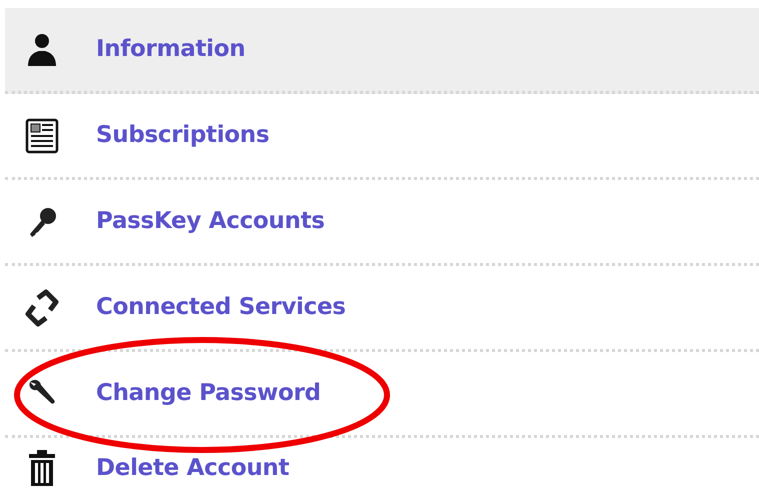  Describe the element at coordinates (183, 135) in the screenshot. I see `menu-link: Subscriptions` at that location.